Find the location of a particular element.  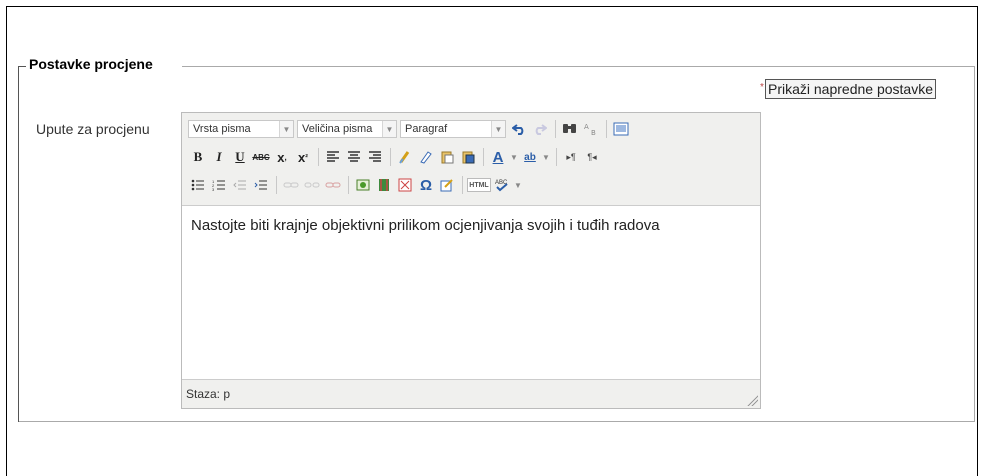

replace-icon: AB is located at coordinates (591, 129).